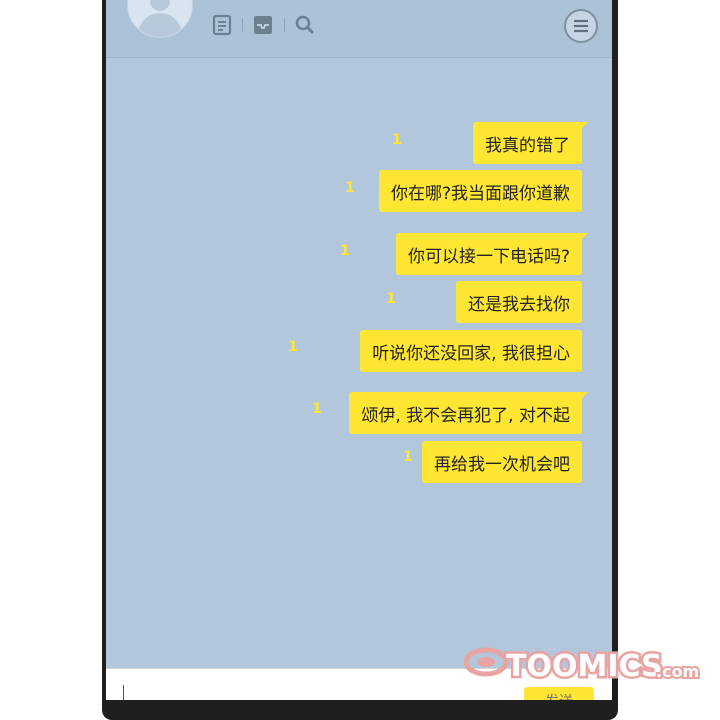 The width and height of the screenshot is (720, 720). I want to click on message-bubble: 还是我去找你, so click(519, 302).